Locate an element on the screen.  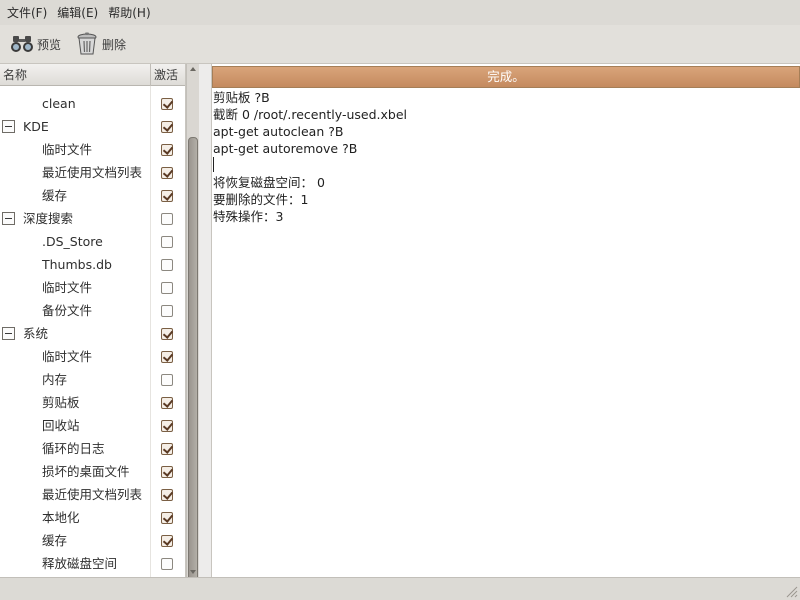
log-line: 截断 0 /root/.recently-used.xbel is located at coordinates (310, 114).